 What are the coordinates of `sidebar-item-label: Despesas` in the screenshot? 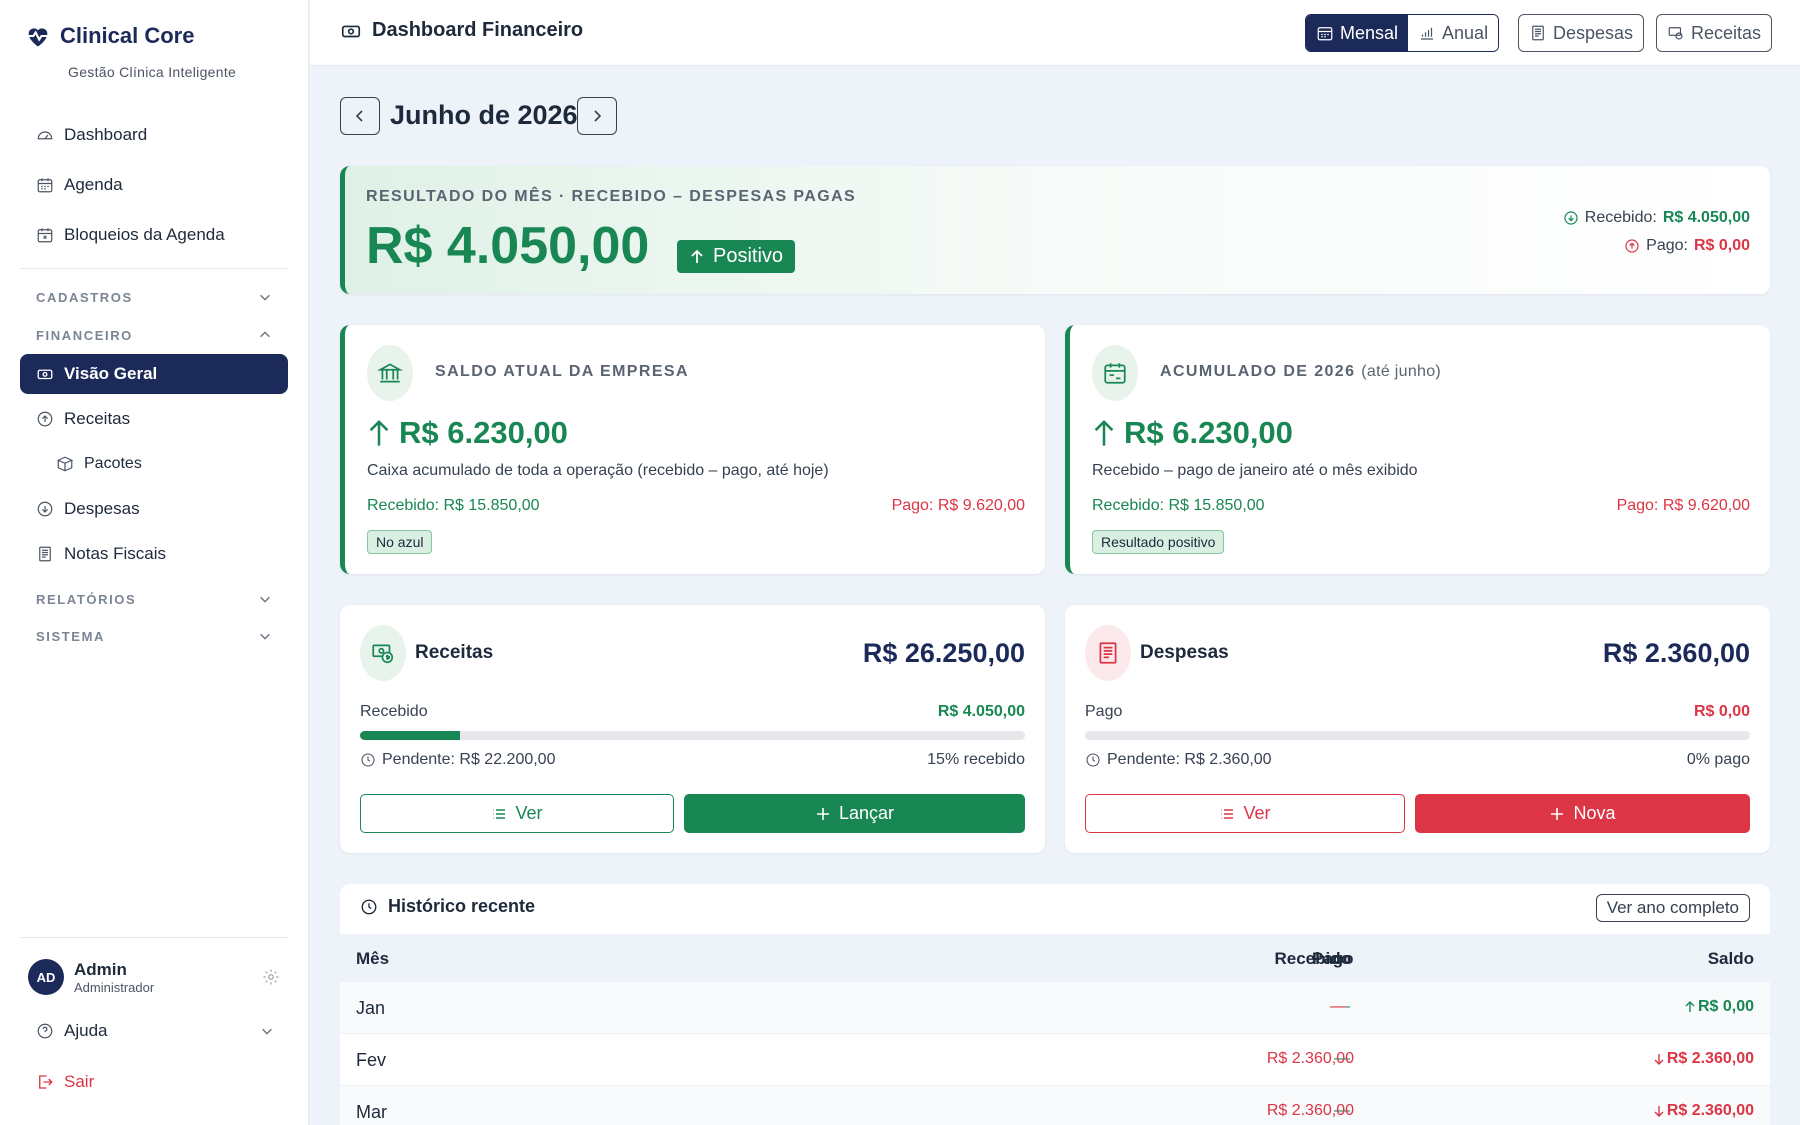 It's located at (102, 508).